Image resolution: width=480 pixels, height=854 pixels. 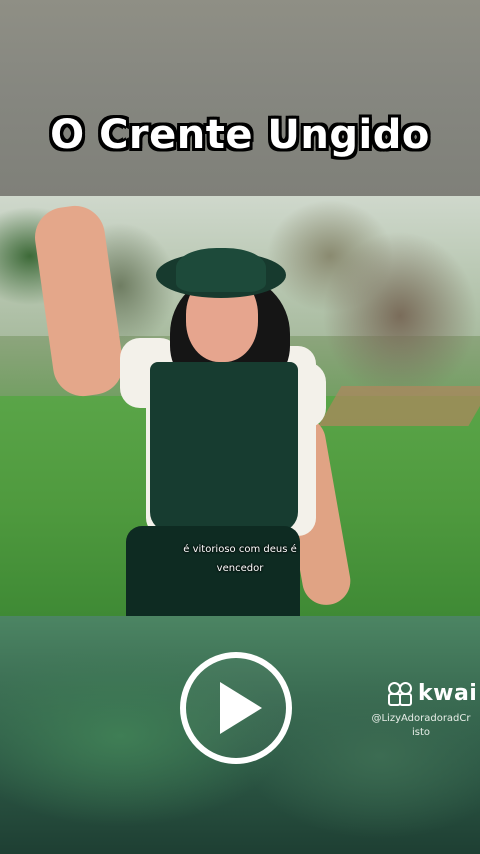 I want to click on kwai-brand-text: kwai, so click(x=448, y=693).